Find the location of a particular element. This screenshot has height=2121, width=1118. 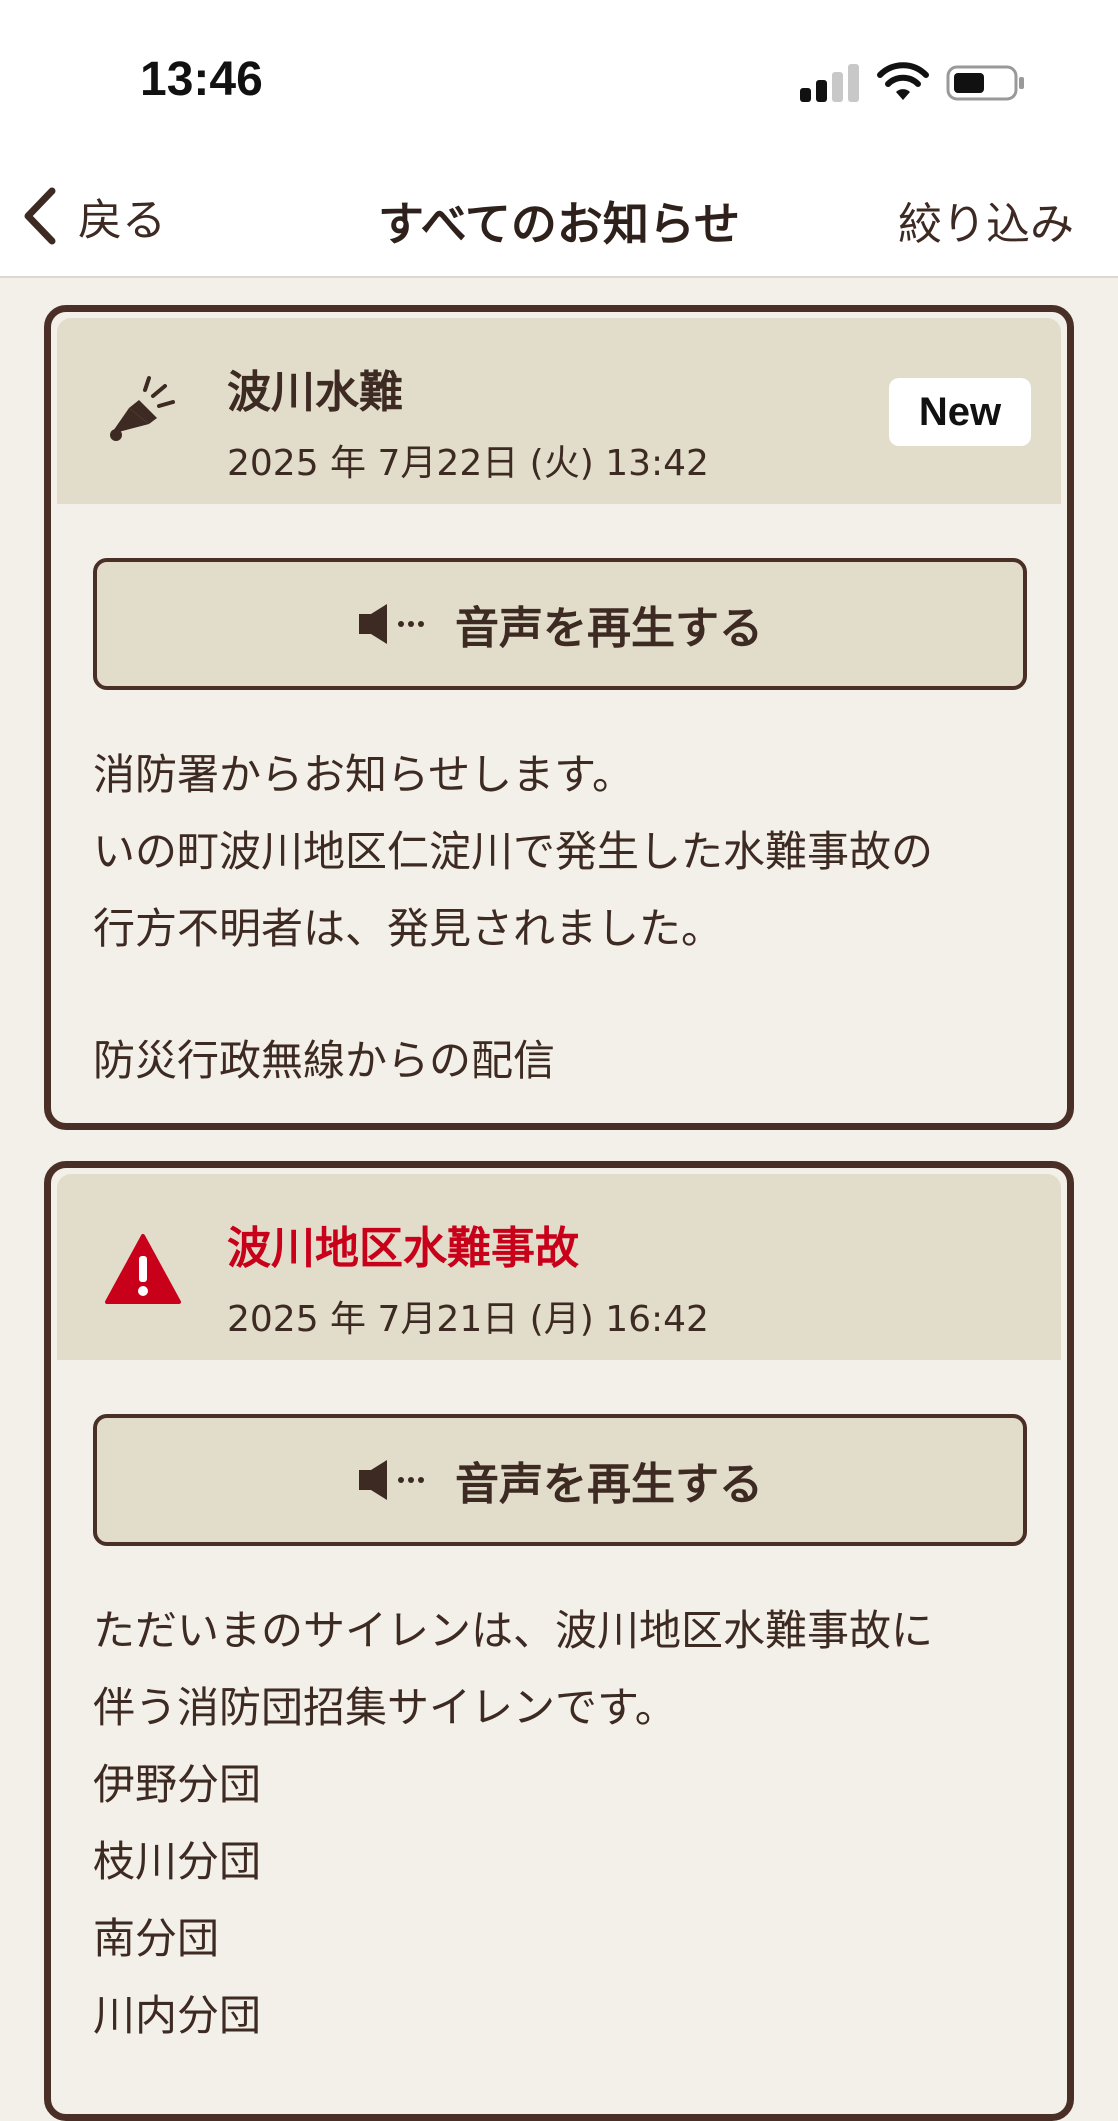

notice-date: 2025 年 7月21日 (月) 16:42 is located at coordinates (468, 1319).